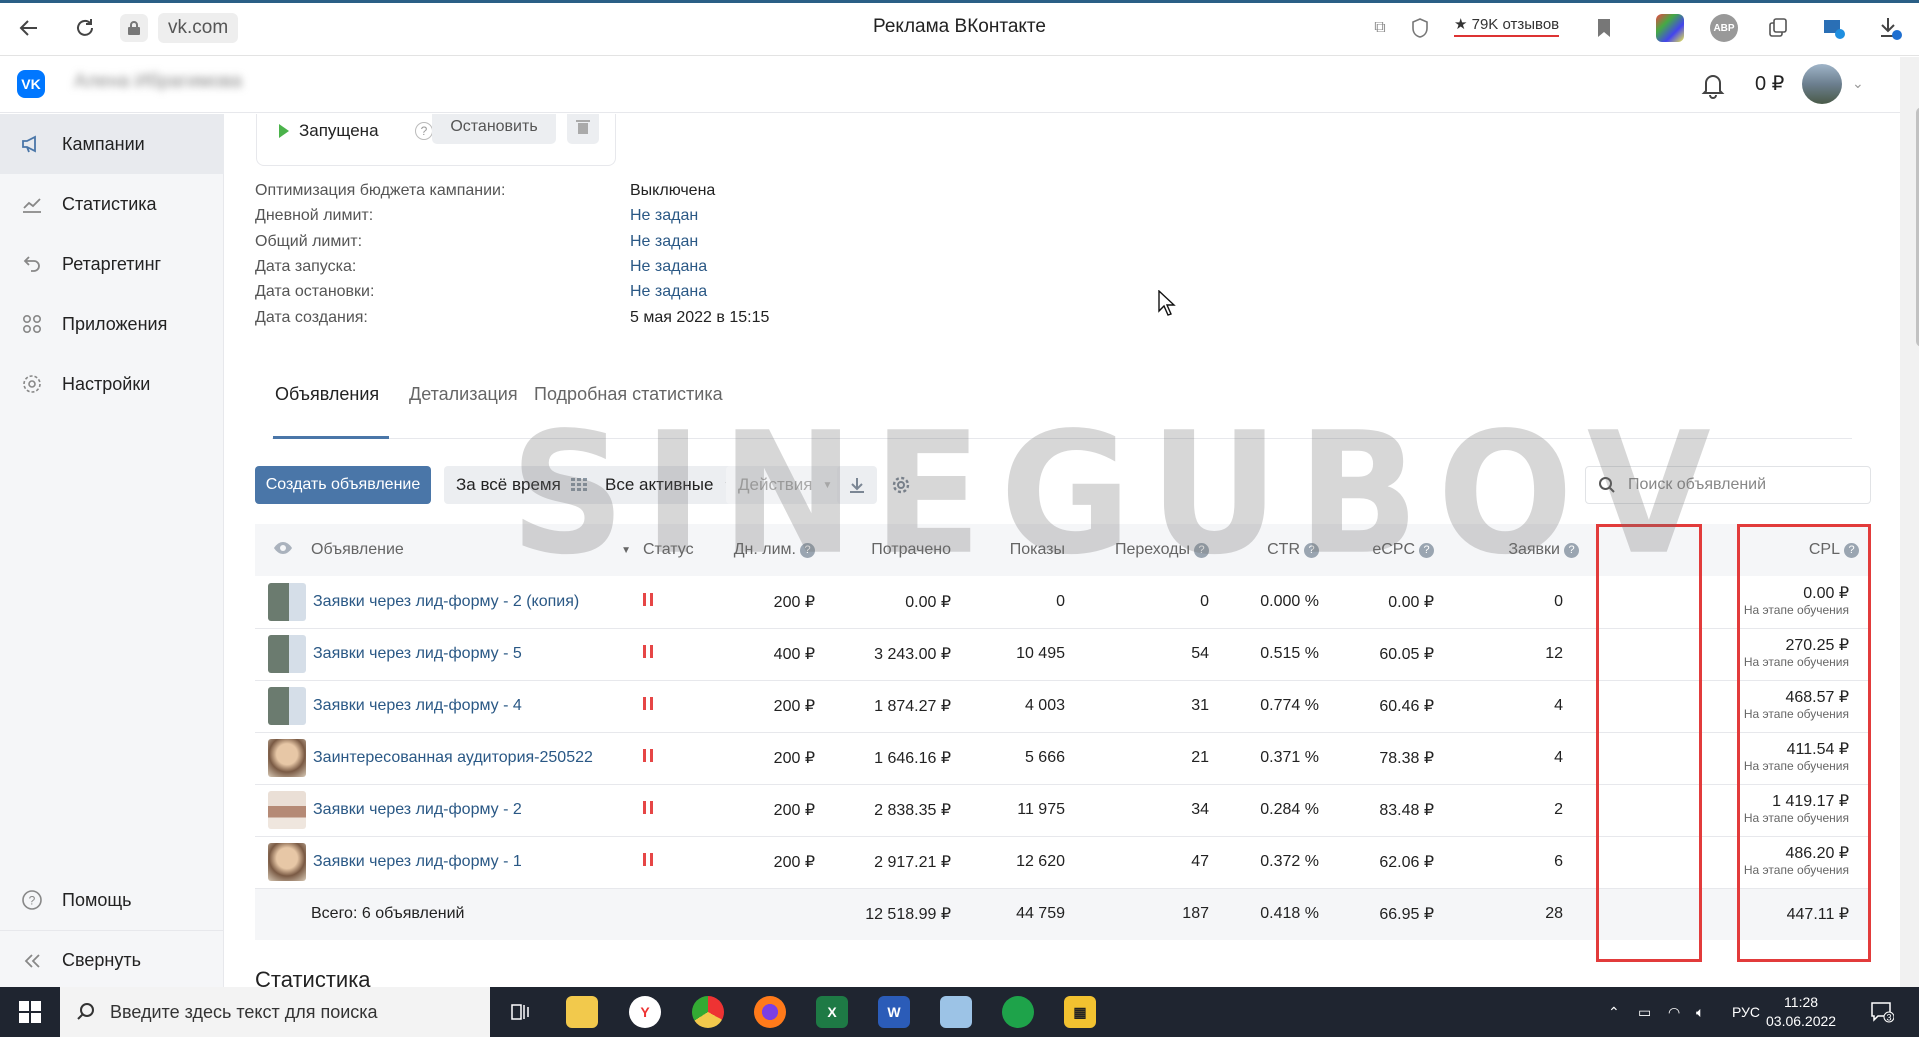 Image resolution: width=1919 pixels, height=1037 pixels. I want to click on collections-icon, so click(1778, 28).